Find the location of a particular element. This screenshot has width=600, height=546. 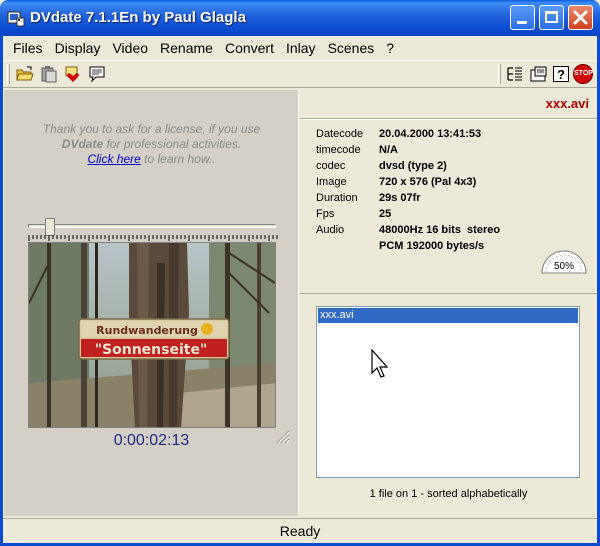

info-value: 48000Hz 16 bits stereo is located at coordinates (440, 230).